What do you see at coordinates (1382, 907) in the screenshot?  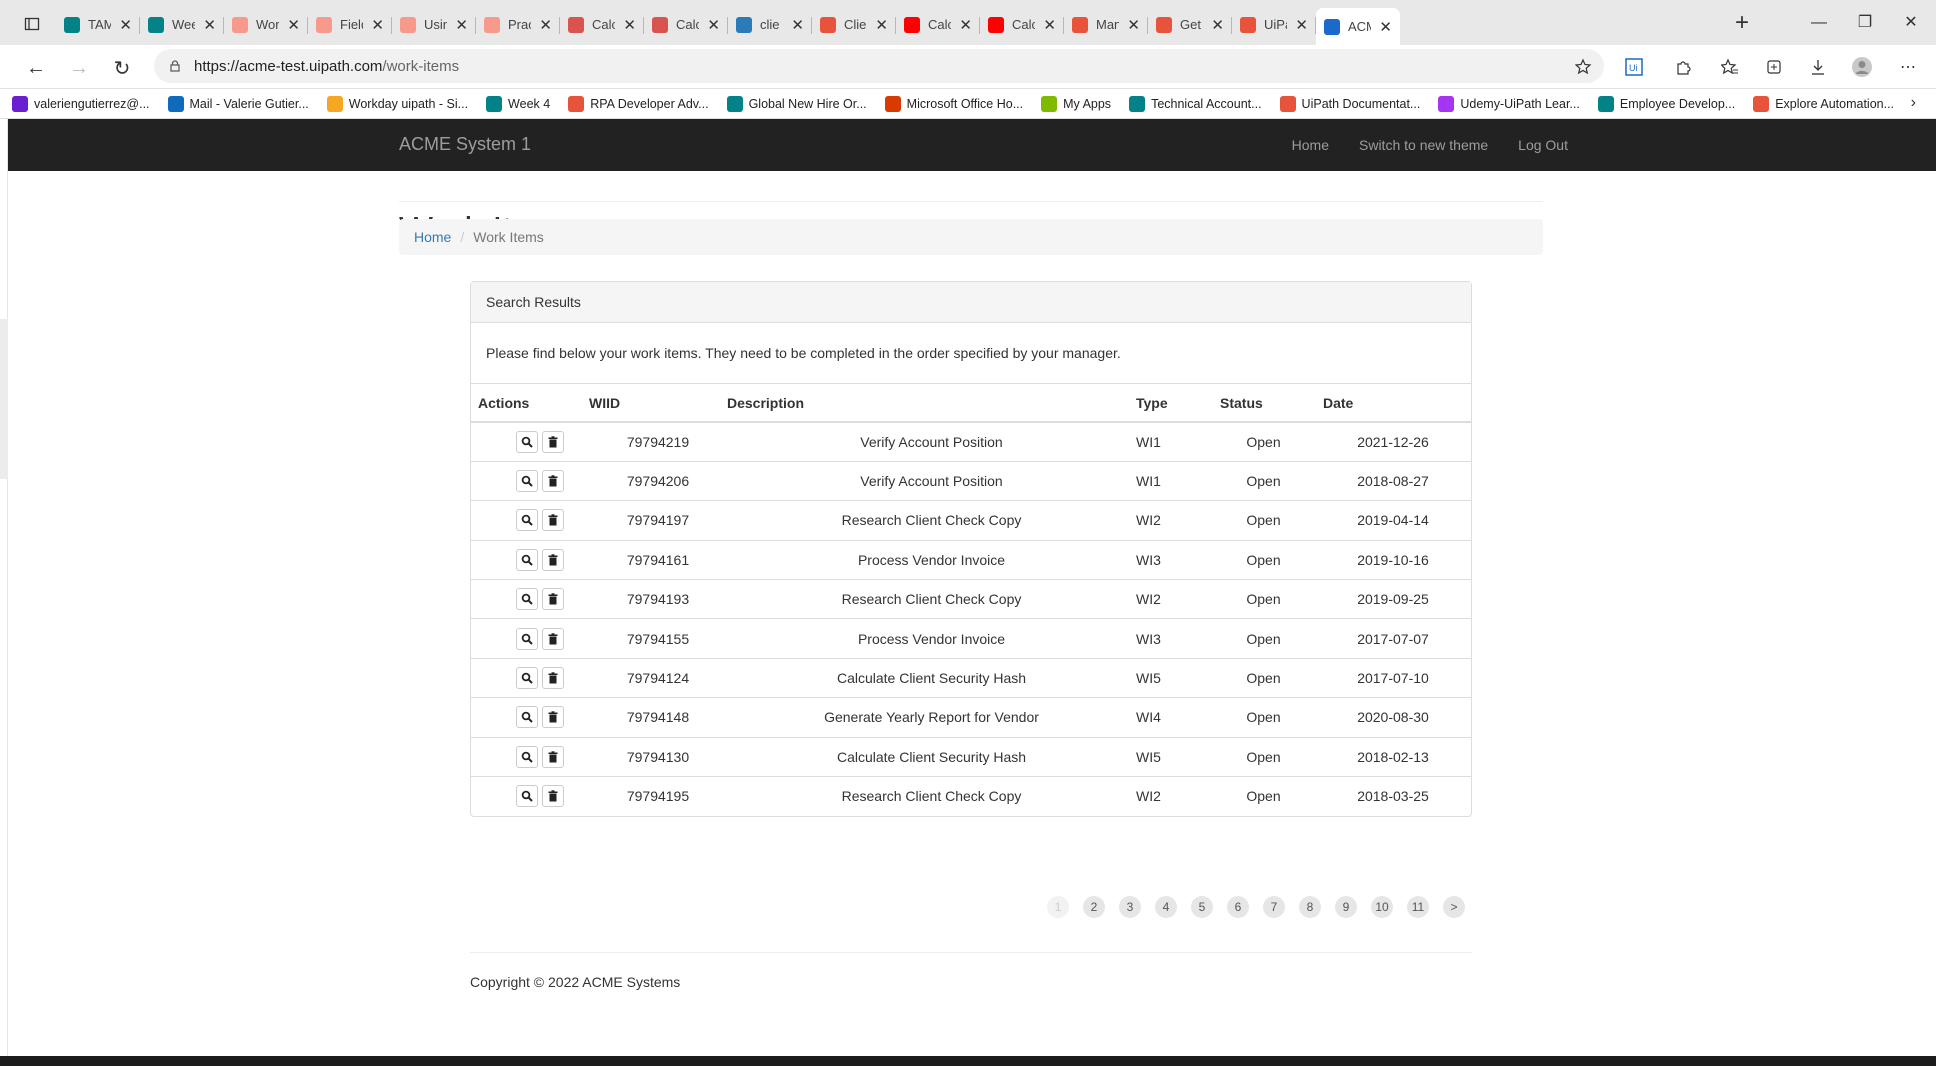 I see `page-button: 10` at bounding box center [1382, 907].